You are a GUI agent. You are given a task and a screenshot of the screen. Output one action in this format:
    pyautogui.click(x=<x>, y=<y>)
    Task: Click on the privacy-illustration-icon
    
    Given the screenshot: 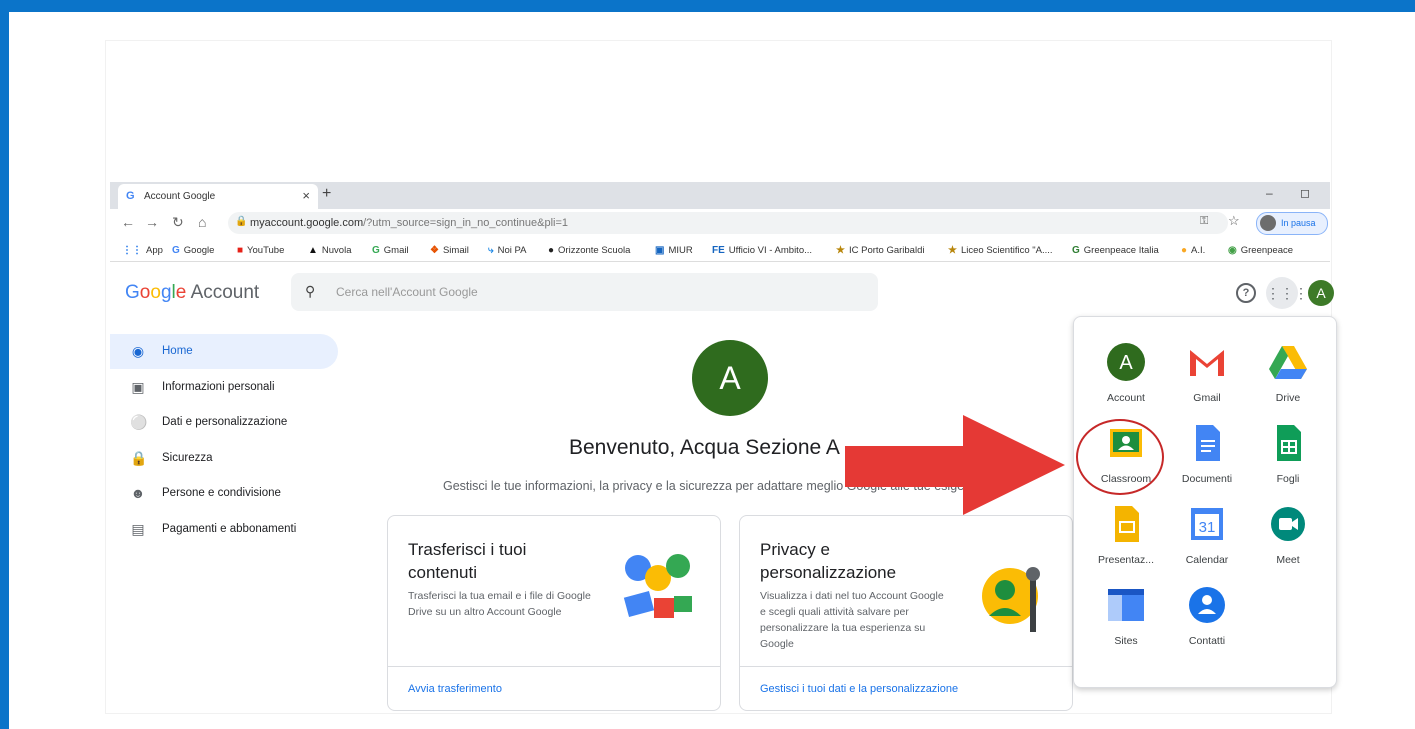 What is the action you would take?
    pyautogui.click(x=1011, y=599)
    